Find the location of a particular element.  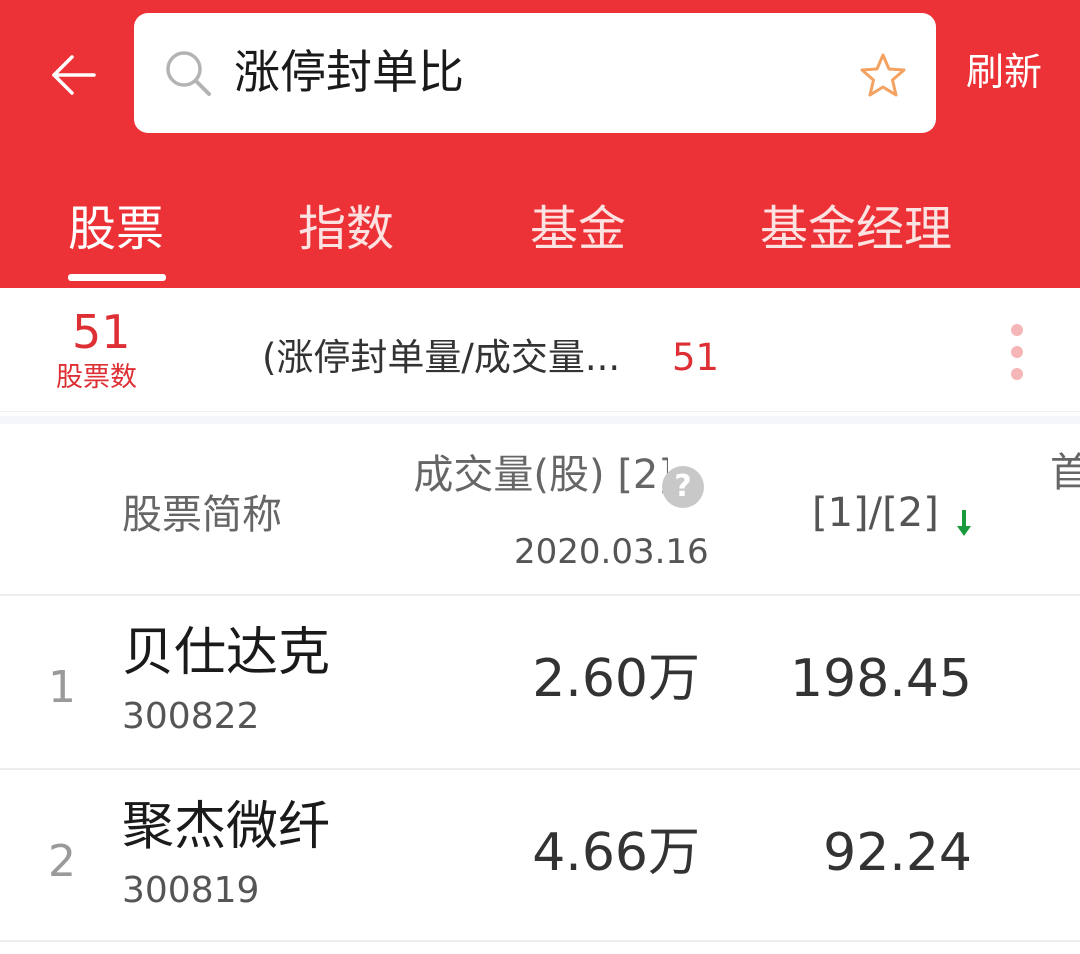

stock-volume: 2.60万 is located at coordinates (616, 679).